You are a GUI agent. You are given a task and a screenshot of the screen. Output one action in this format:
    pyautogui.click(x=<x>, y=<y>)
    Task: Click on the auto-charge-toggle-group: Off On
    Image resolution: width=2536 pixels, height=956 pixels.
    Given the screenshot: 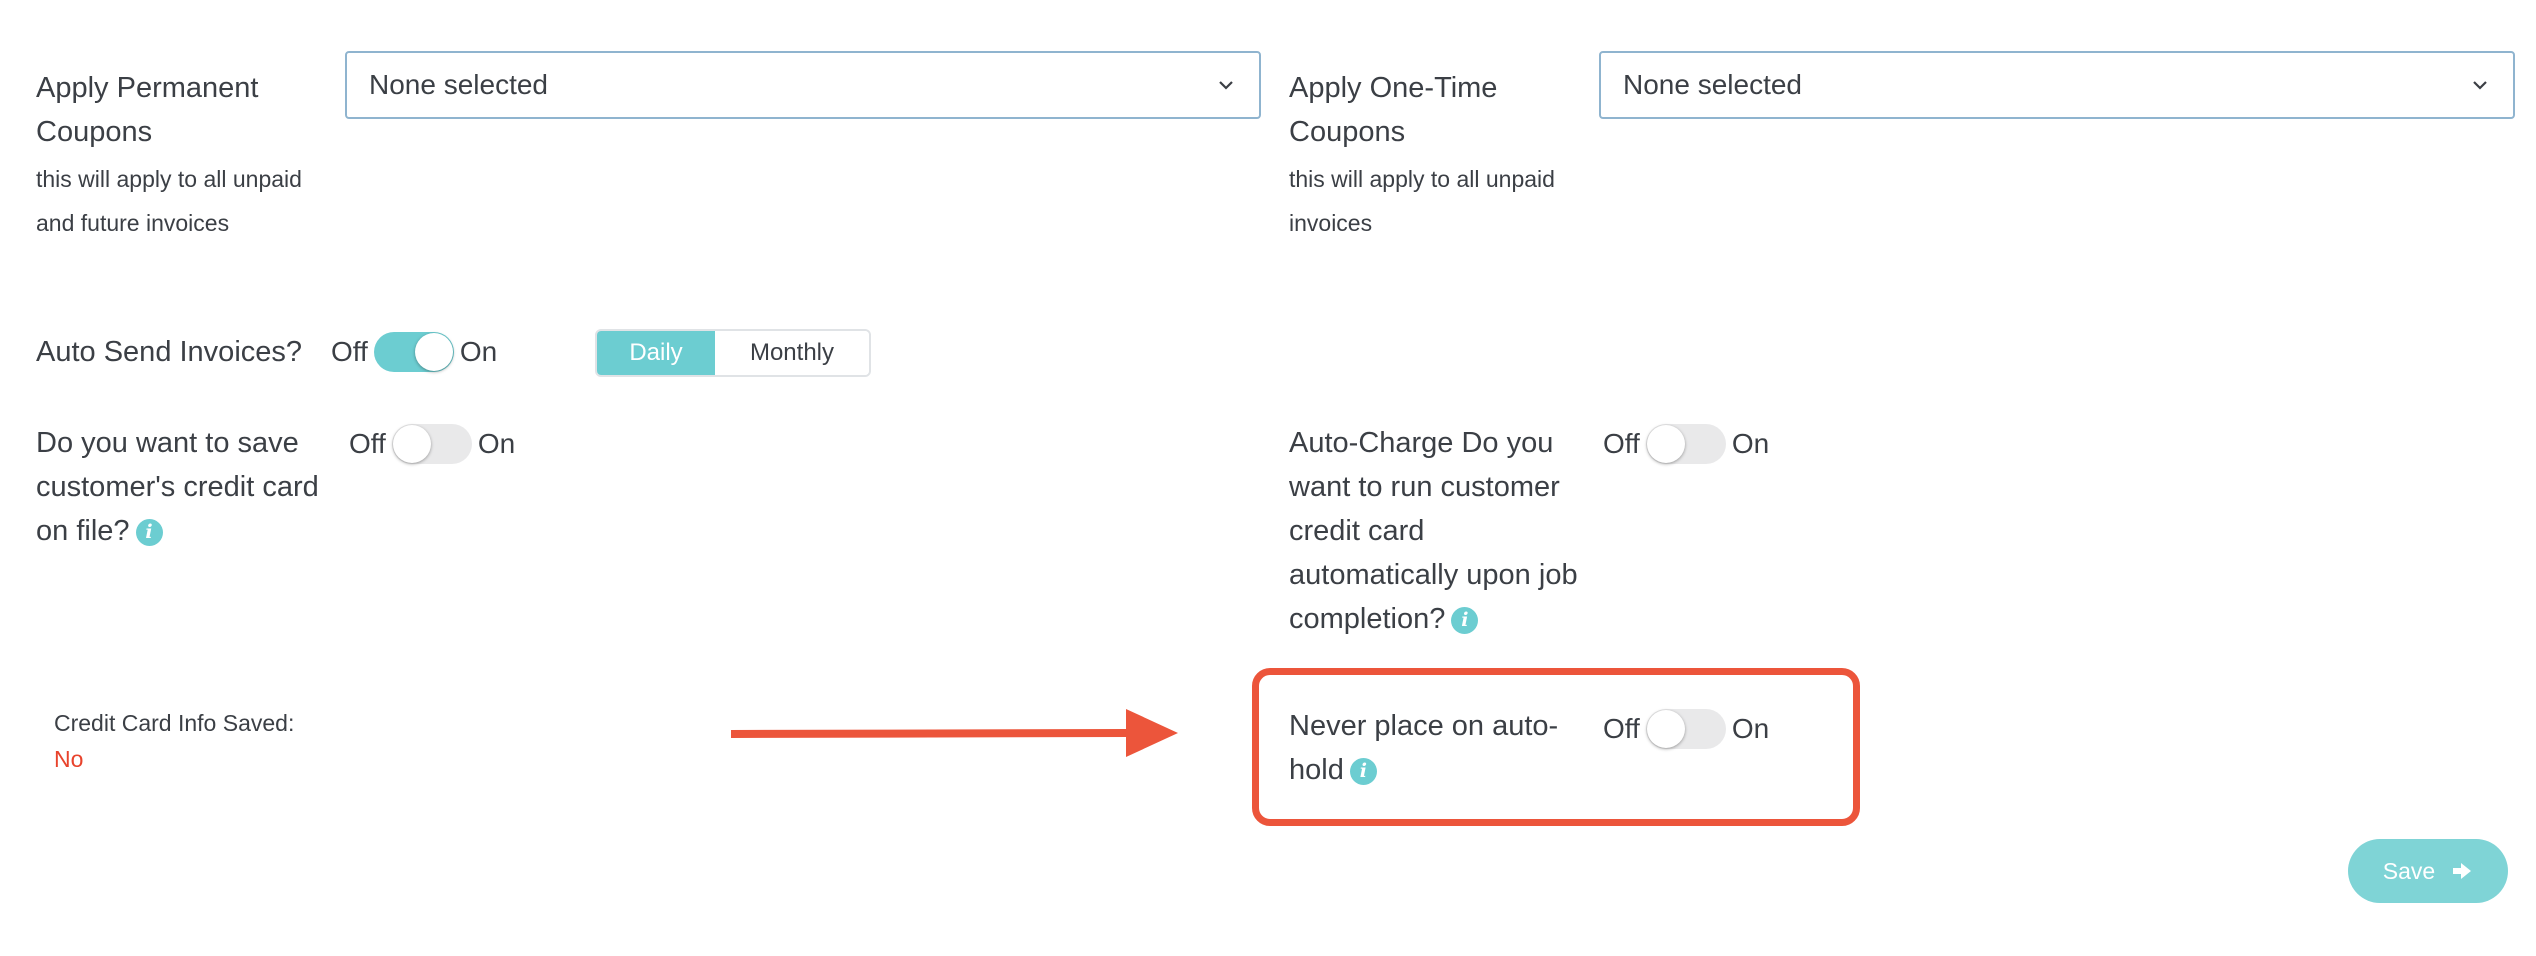 What is the action you would take?
    pyautogui.click(x=1686, y=444)
    